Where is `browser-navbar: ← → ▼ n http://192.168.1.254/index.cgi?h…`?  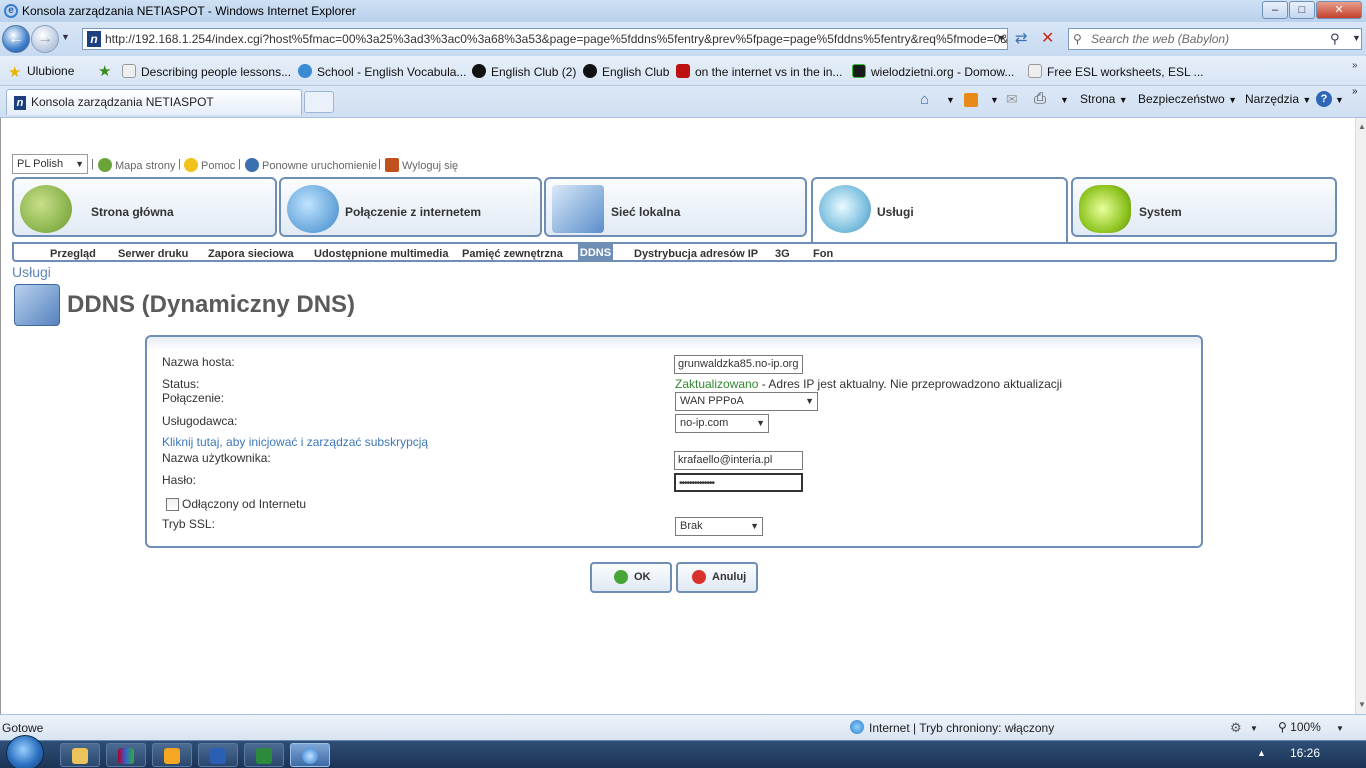 browser-navbar: ← → ▼ n http://192.168.1.254/index.cgi?h… is located at coordinates (683, 39).